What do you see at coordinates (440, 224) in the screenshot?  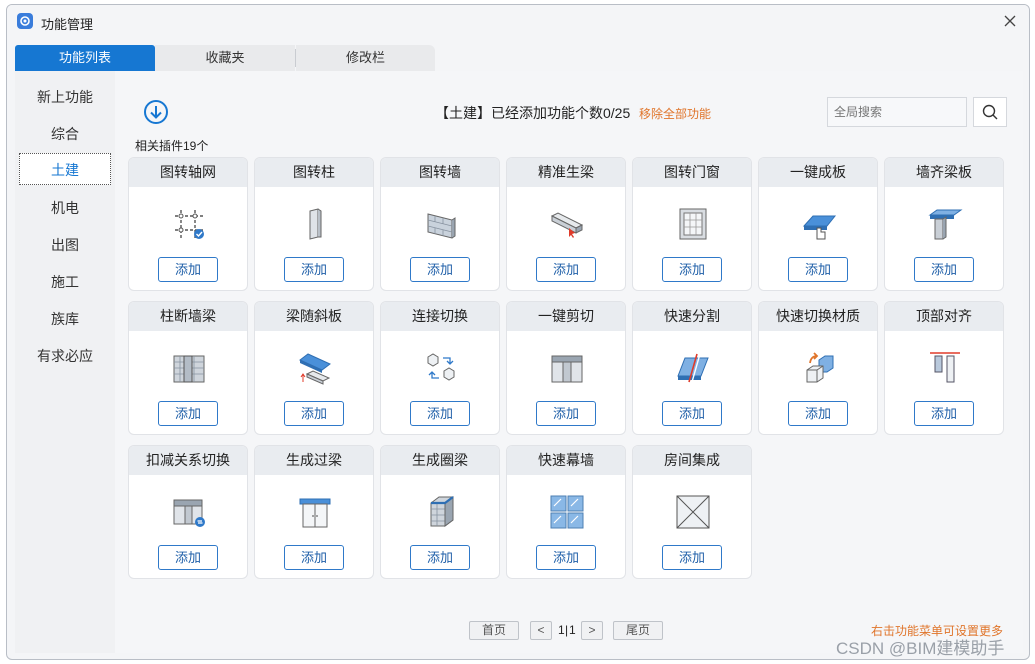 I see `function-card: 图转墙 添加` at bounding box center [440, 224].